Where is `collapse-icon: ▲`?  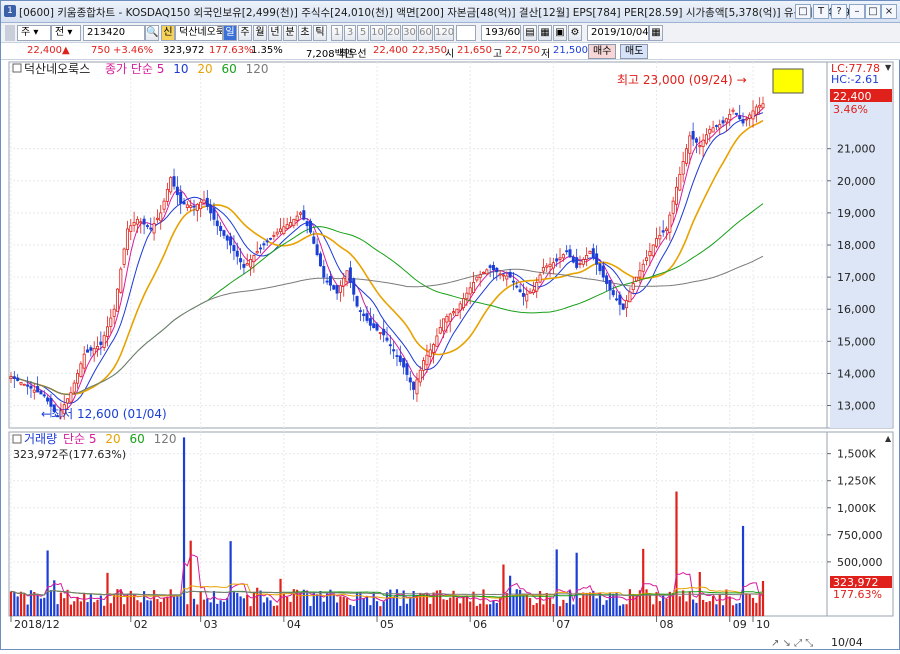
collapse-icon: ▲ is located at coordinates (888, 438).